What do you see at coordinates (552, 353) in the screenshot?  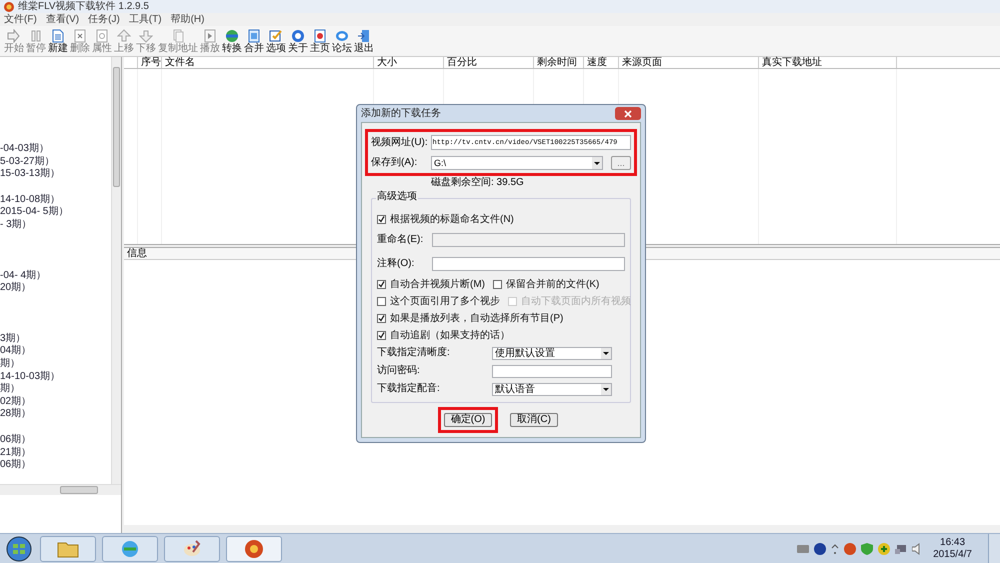 I see `dropdown: 使用默认设置` at bounding box center [552, 353].